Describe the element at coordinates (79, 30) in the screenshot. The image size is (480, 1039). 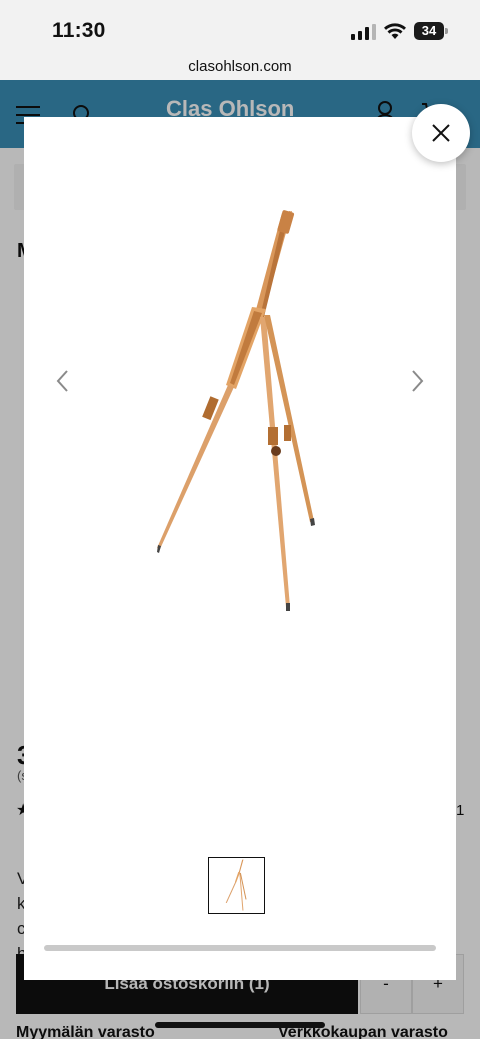
I see `clock: 11:30` at that location.